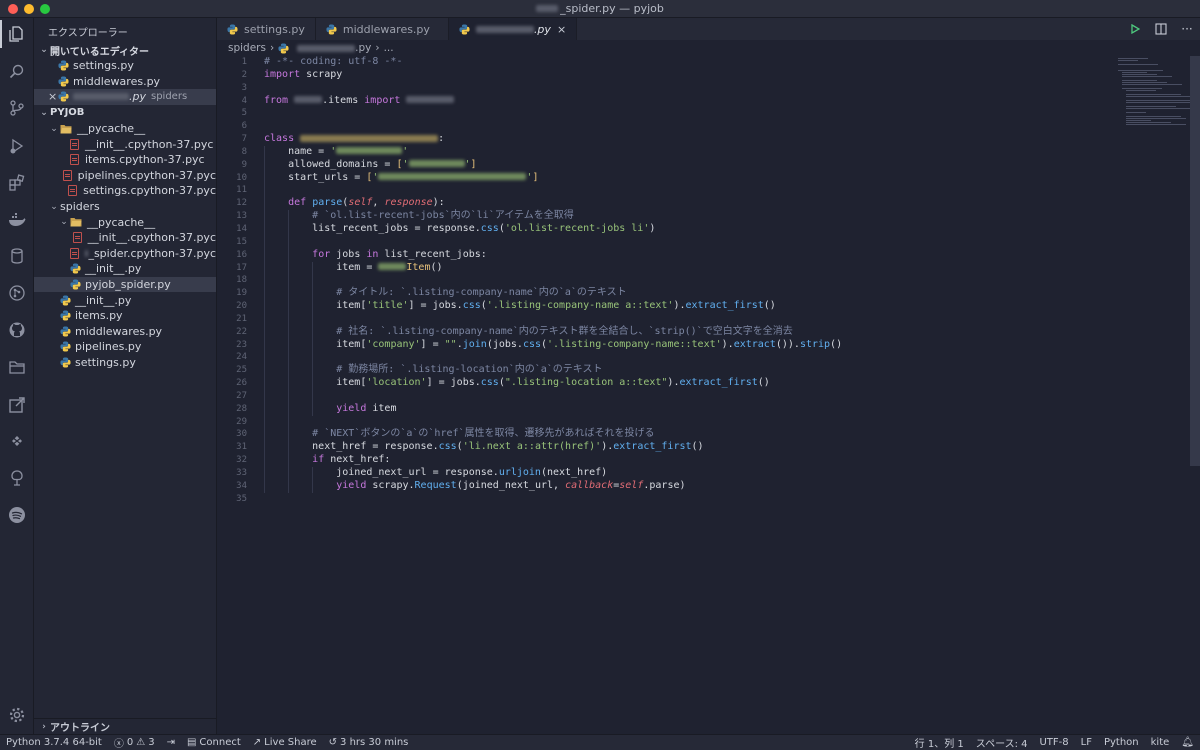 The image size is (1200, 750). Describe the element at coordinates (13, 9) in the screenshot. I see `close-window-button` at that location.